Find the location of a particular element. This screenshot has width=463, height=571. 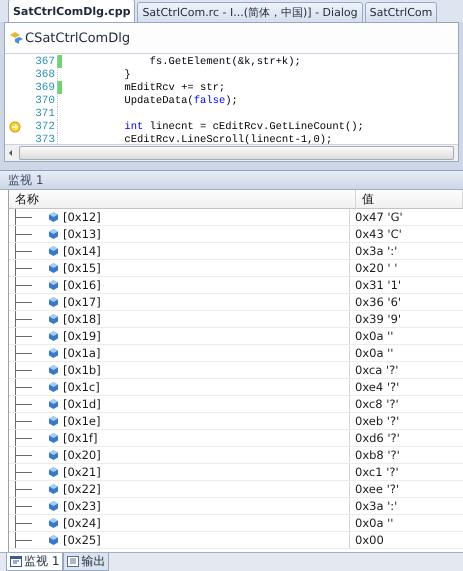

variable-name: [0x20] is located at coordinates (82, 455).